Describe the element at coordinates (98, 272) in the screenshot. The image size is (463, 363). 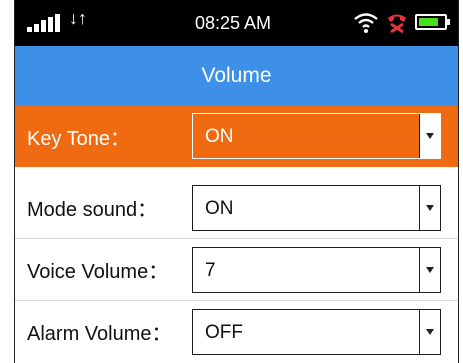
I see `setting-label: Voice Volume：` at that location.